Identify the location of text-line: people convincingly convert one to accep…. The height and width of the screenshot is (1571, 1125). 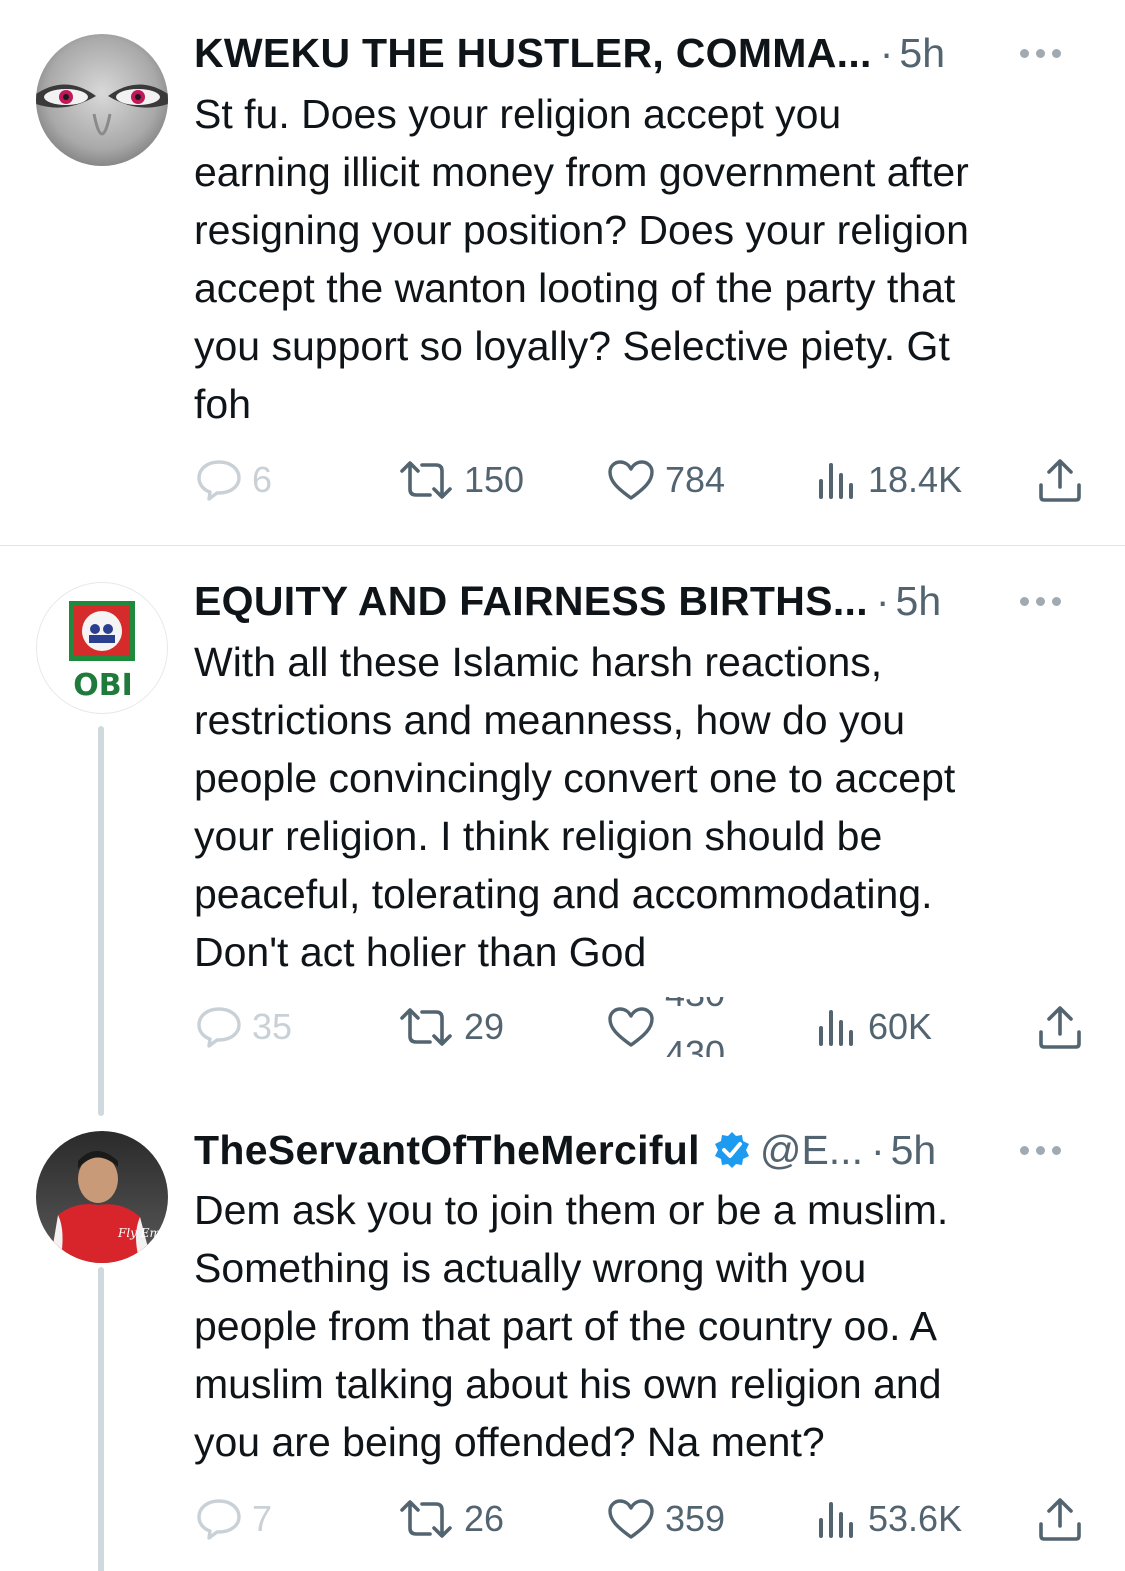
(575, 778).